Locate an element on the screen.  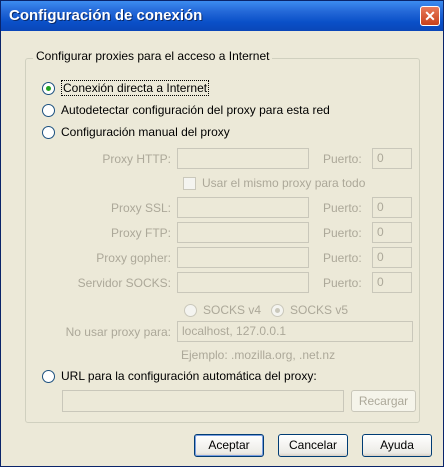
socks-v4-option: SOCKS v4 is located at coordinates (222, 310).